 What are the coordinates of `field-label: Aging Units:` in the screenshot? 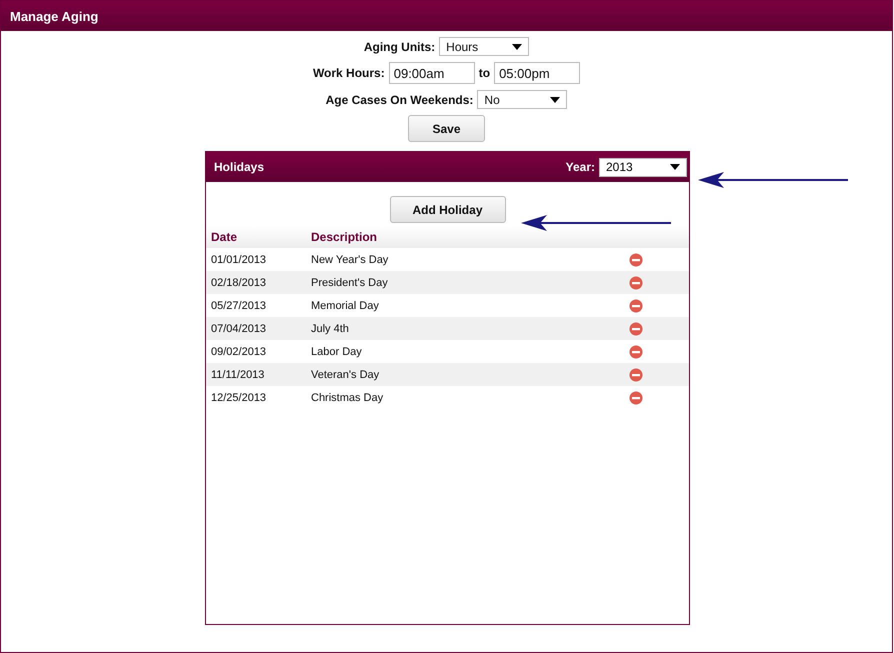 It's located at (400, 47).